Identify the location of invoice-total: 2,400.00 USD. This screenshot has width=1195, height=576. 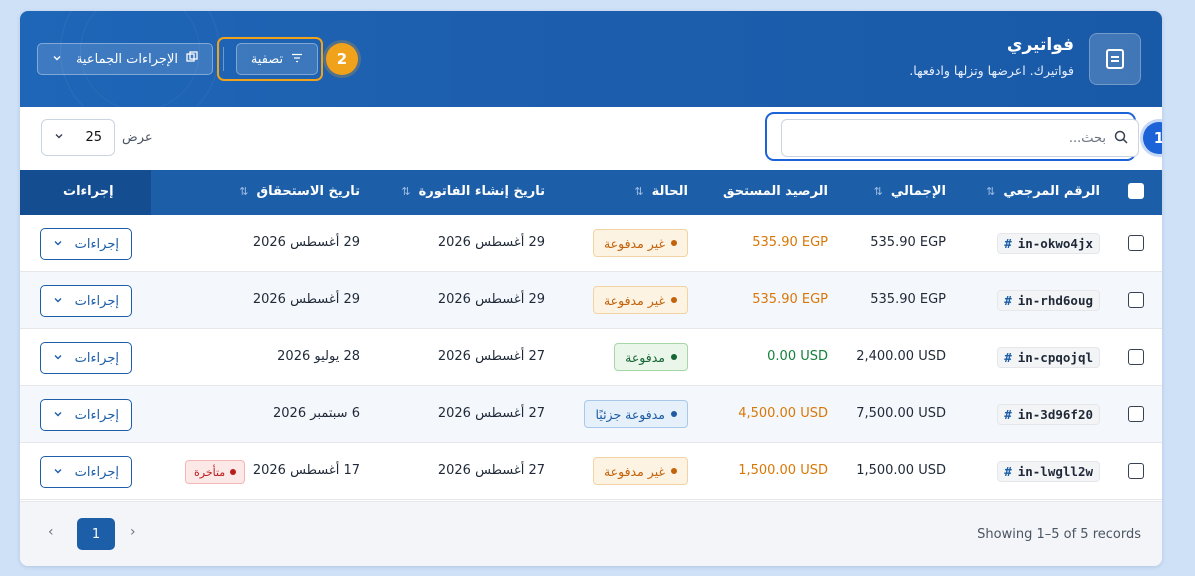
(901, 356).